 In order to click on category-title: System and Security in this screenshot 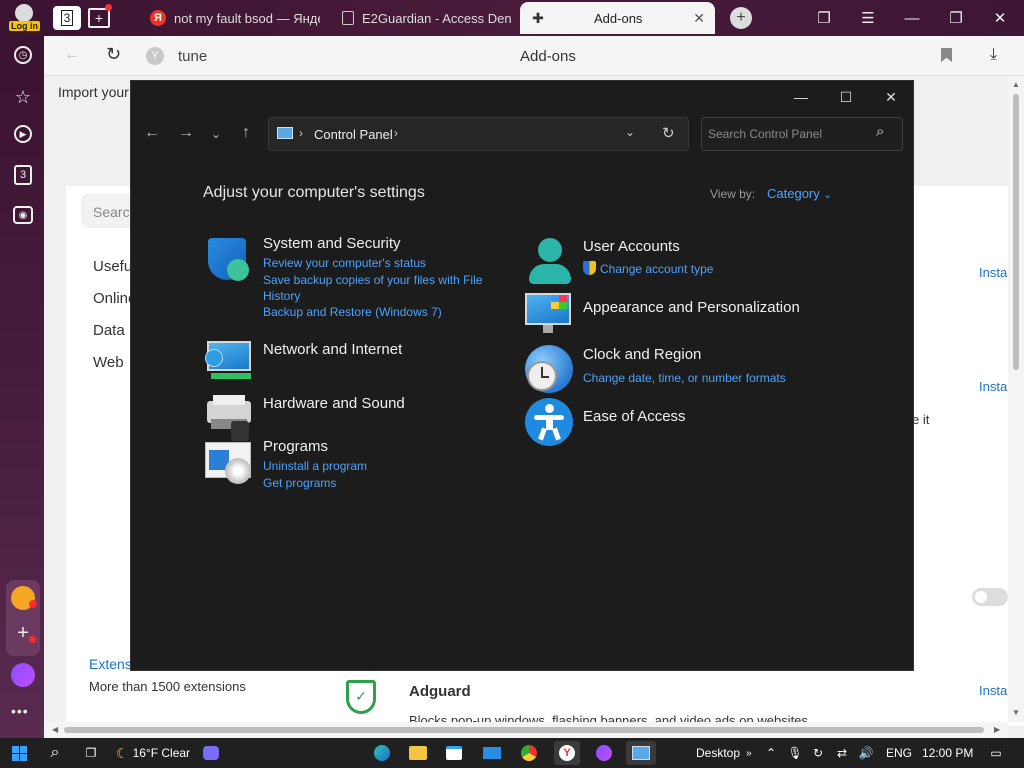, I will do `click(332, 243)`.